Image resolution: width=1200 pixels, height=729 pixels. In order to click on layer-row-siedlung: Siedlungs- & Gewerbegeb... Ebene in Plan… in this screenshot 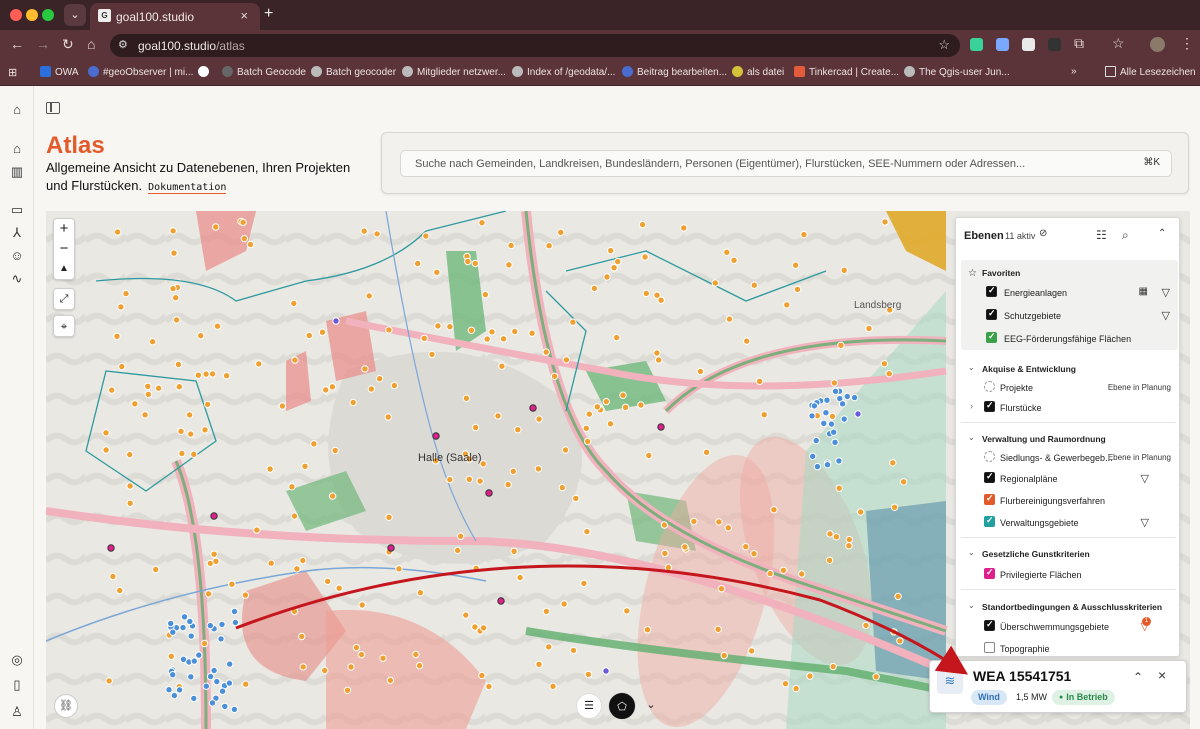, I will do `click(1067, 458)`.